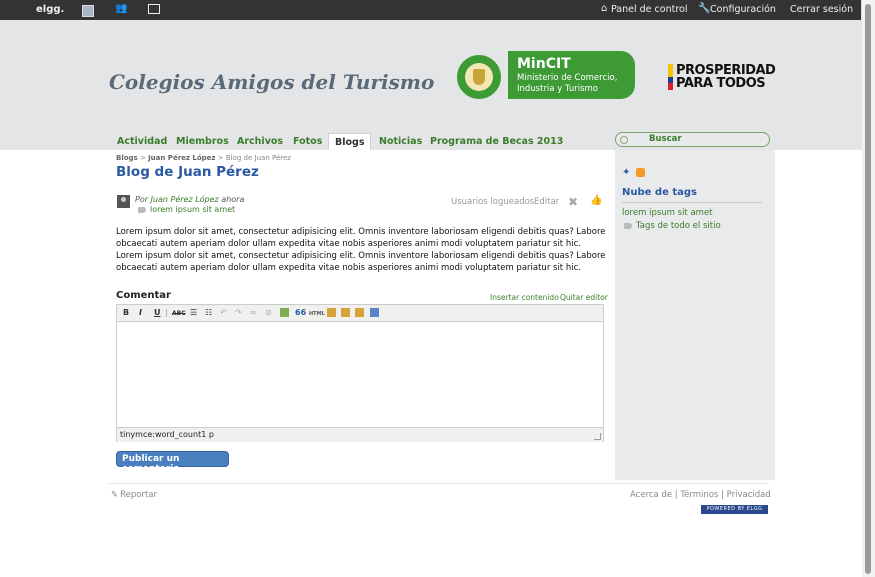  Describe the element at coordinates (300, 312) in the screenshot. I see `blockquote-button: 66` at that location.